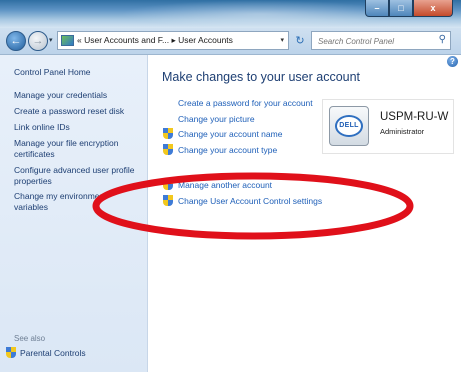 The width and height of the screenshot is (461, 372). Describe the element at coordinates (51, 40) in the screenshot. I see `recent-pages-dropdown: ▾` at that location.